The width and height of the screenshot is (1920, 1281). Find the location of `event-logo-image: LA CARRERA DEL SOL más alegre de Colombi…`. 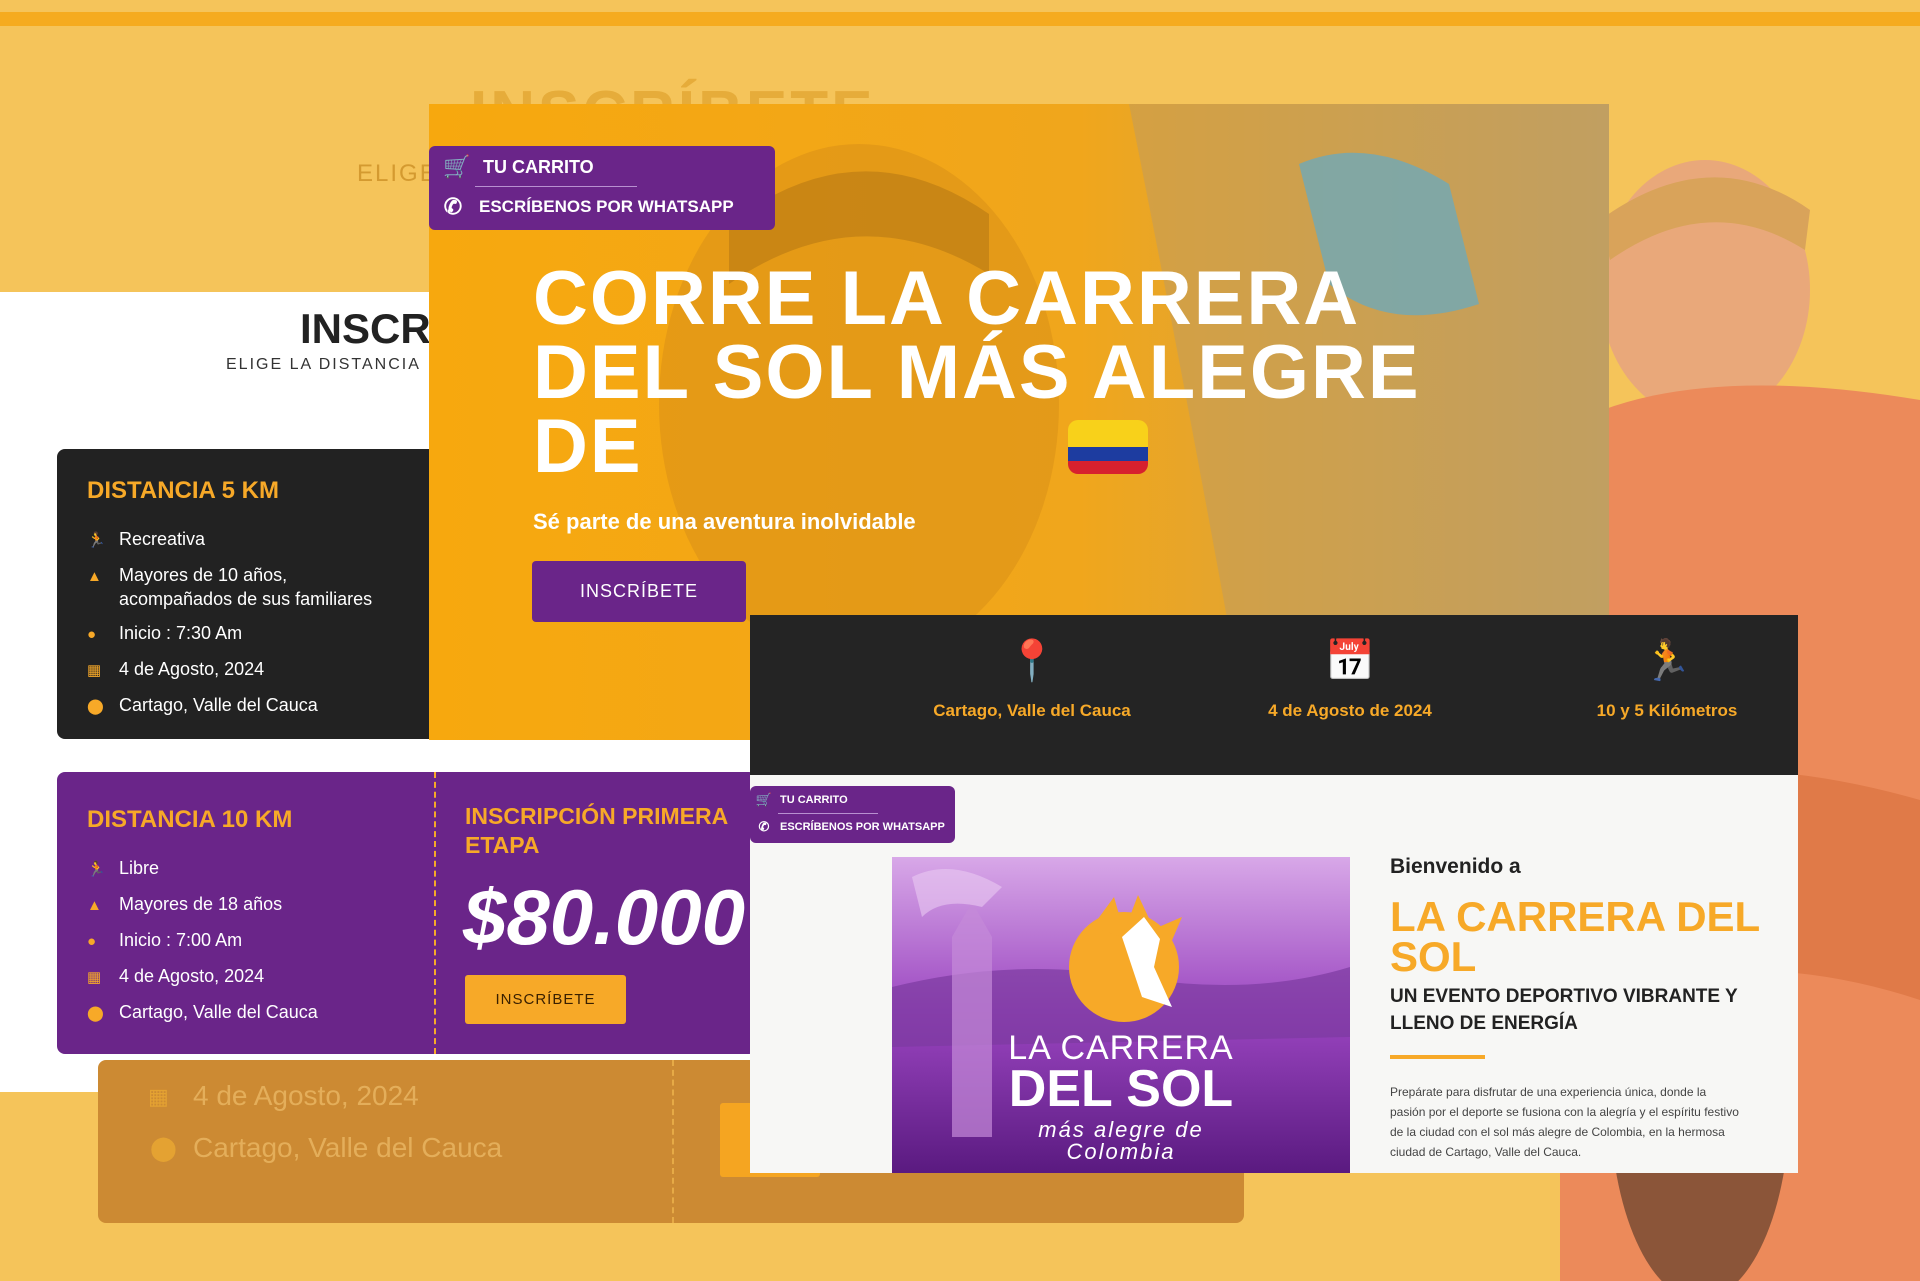

event-logo-image: LA CARRERA DEL SOL más alegre de Colombi… is located at coordinates (1121, 1015).